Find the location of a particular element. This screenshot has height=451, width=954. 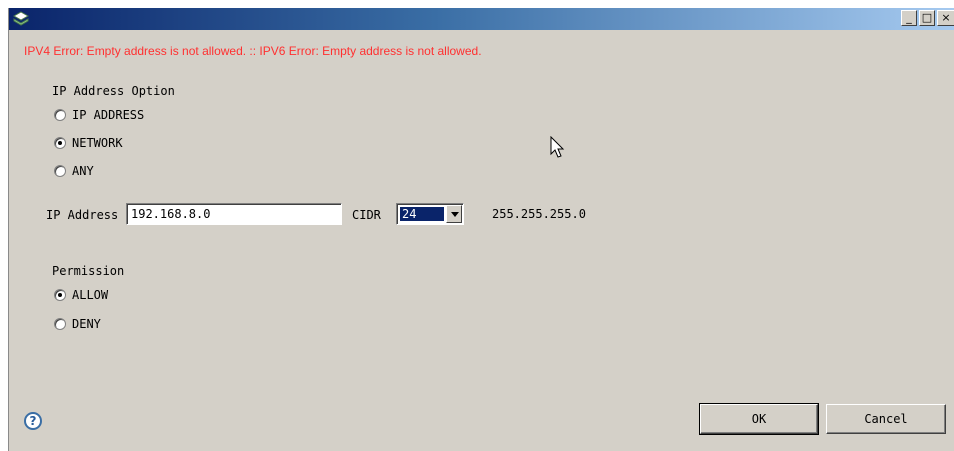

mouse-cursor-icon is located at coordinates (557, 147).